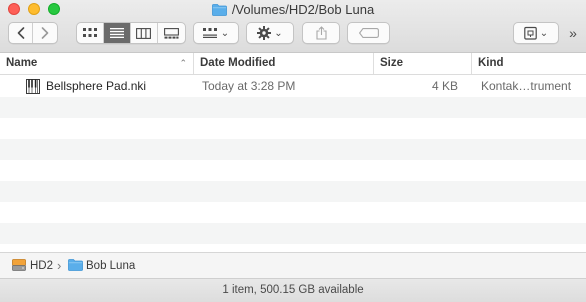 This screenshot has width=586, height=302. What do you see at coordinates (96, 86) in the screenshot?
I see `file-name: Bellsphere Pad.nki` at bounding box center [96, 86].